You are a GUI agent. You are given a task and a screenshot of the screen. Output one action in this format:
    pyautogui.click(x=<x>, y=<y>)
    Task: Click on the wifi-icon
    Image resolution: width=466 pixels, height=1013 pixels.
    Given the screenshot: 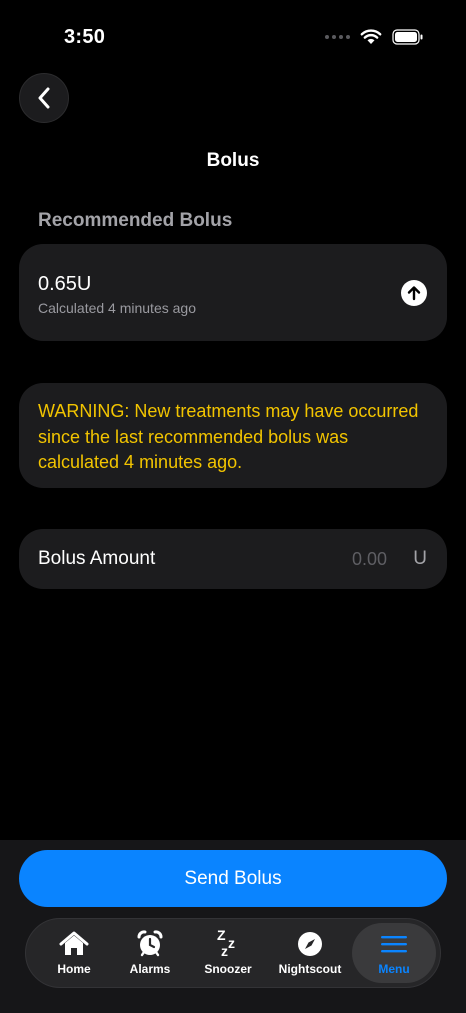 What is the action you would take?
    pyautogui.click(x=371, y=36)
    